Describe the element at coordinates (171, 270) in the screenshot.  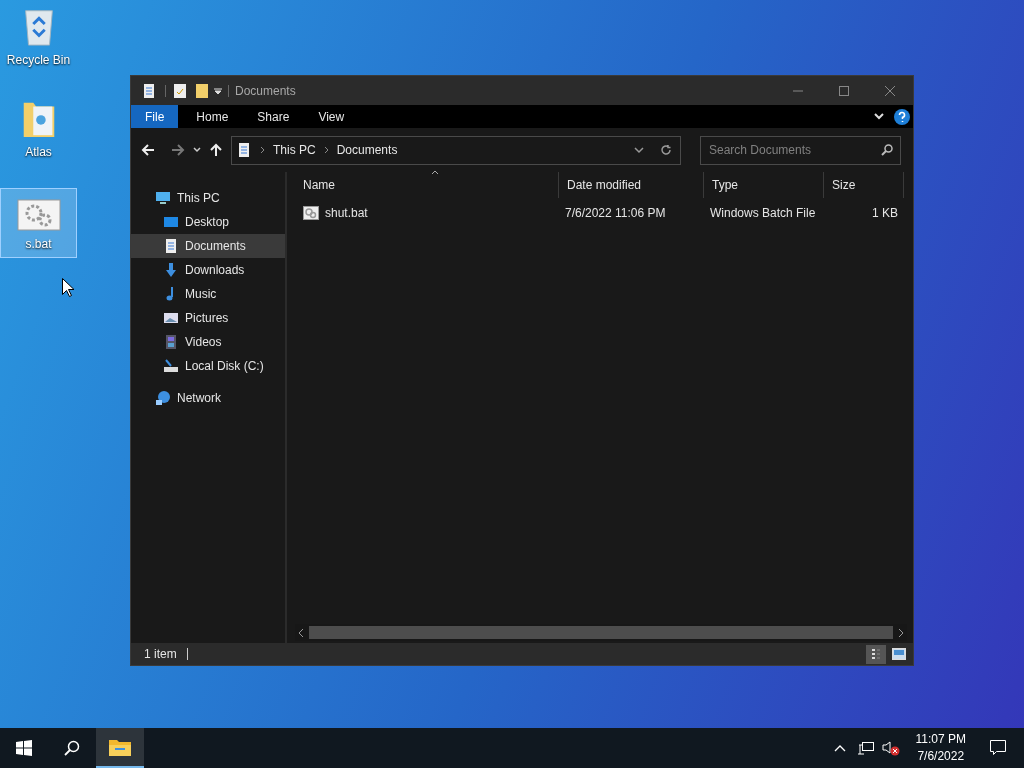
I see `download-arrow-icon` at that location.